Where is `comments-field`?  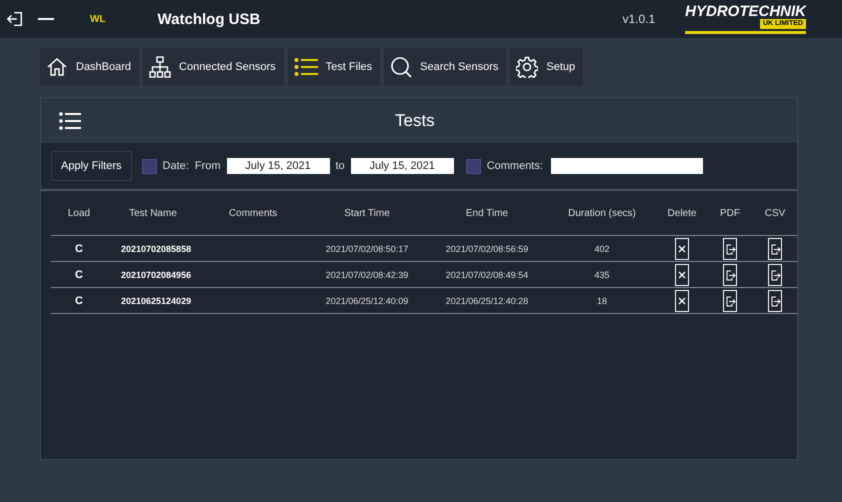
comments-field is located at coordinates (626, 166).